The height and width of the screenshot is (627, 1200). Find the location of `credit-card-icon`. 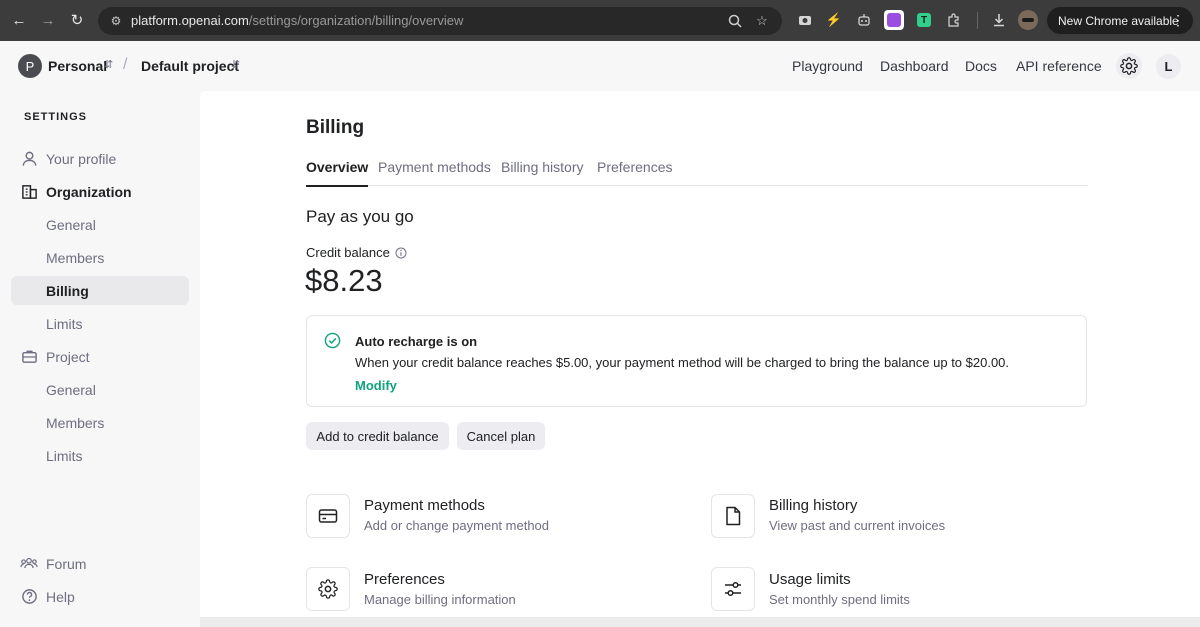

credit-card-icon is located at coordinates (328, 516).